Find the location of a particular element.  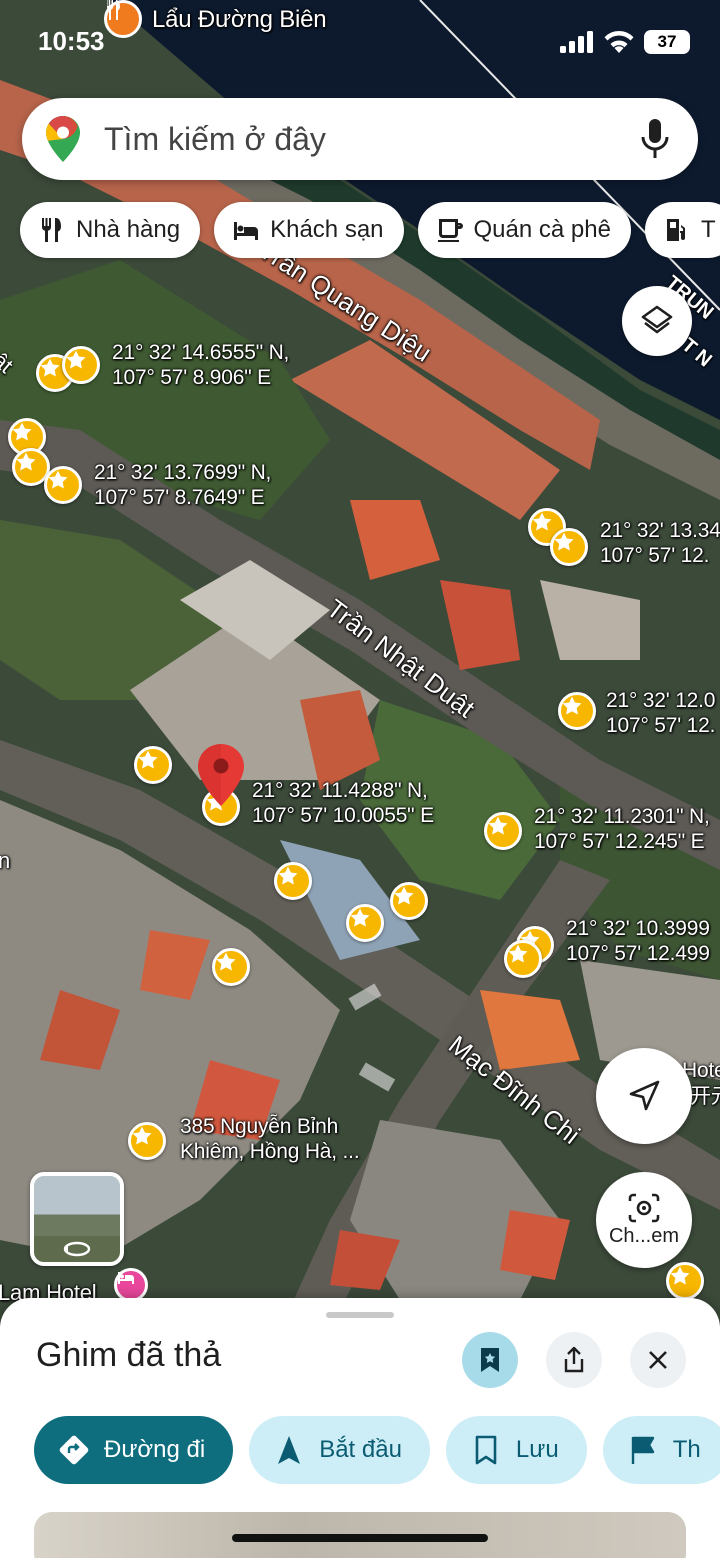

google-maps-pin-icon is located at coordinates (63, 139).